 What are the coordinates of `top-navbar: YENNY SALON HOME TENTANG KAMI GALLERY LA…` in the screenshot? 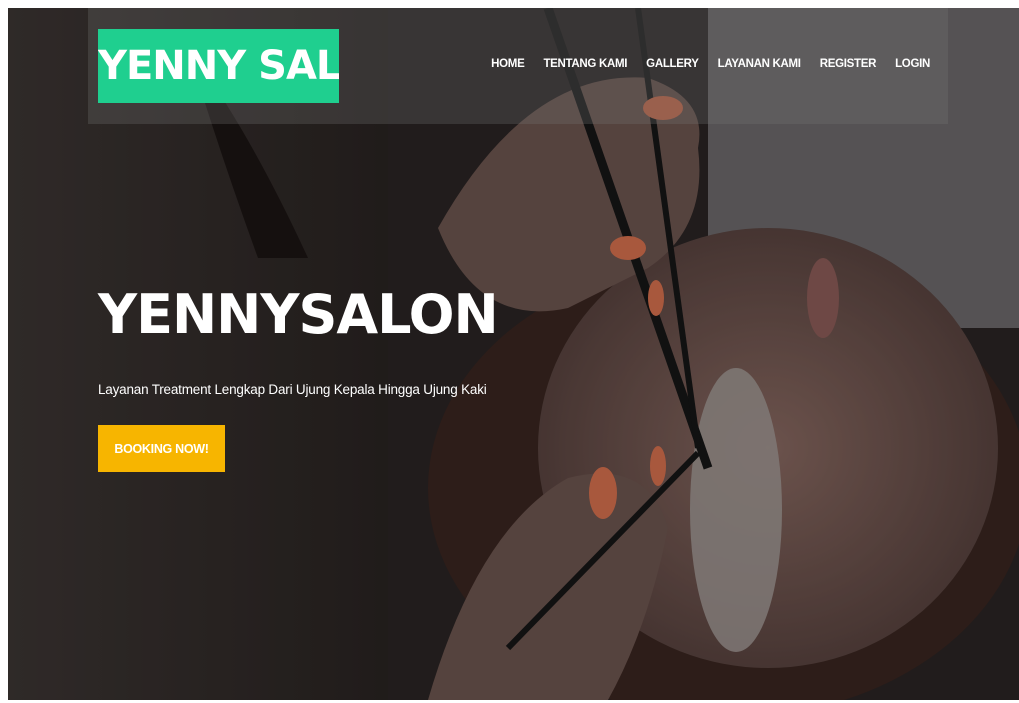 It's located at (518, 66).